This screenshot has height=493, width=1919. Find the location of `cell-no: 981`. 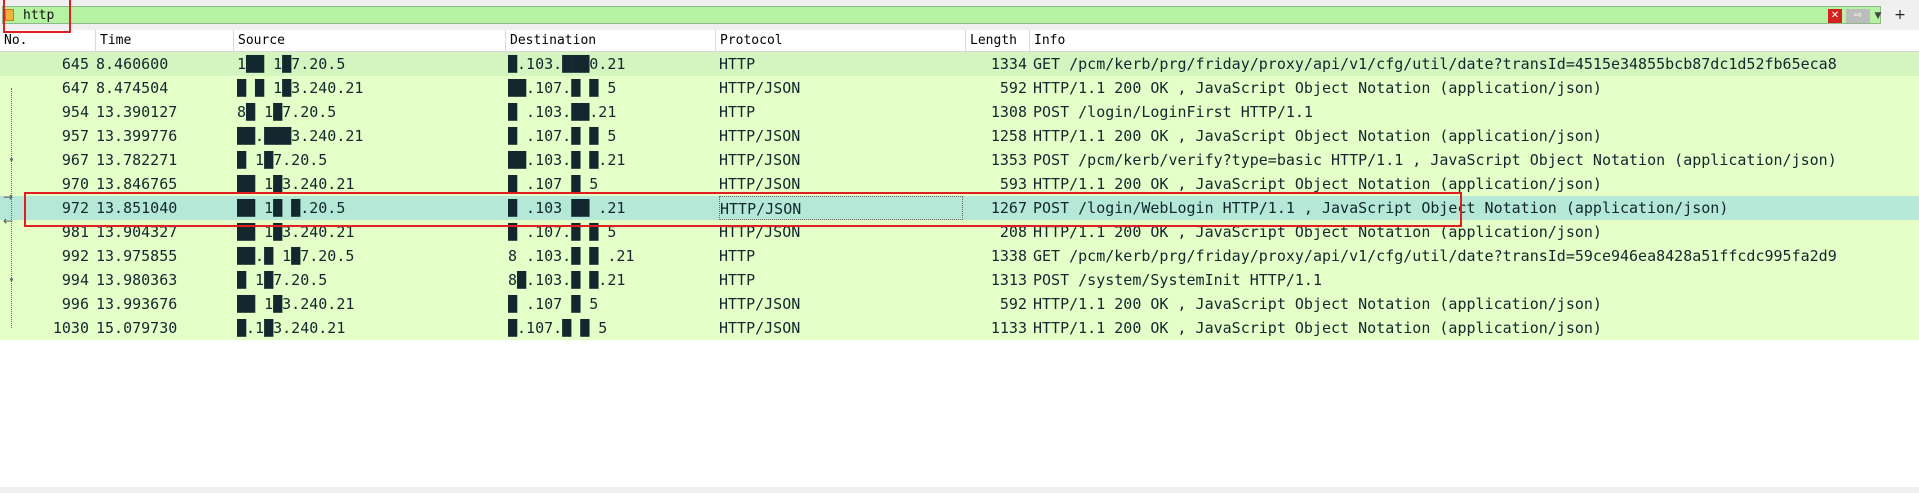

cell-no: 981 is located at coordinates (75, 232).